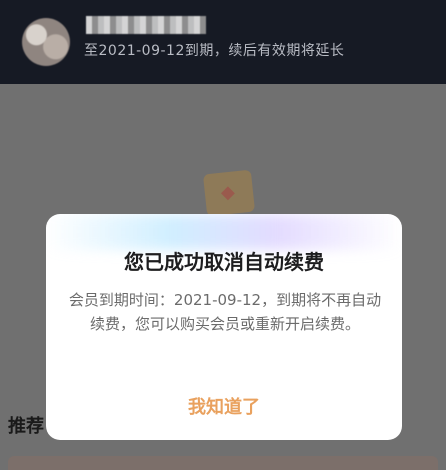 The width and height of the screenshot is (446, 470). What do you see at coordinates (224, 232) in the screenshot?
I see `dialog-top-glow` at bounding box center [224, 232].